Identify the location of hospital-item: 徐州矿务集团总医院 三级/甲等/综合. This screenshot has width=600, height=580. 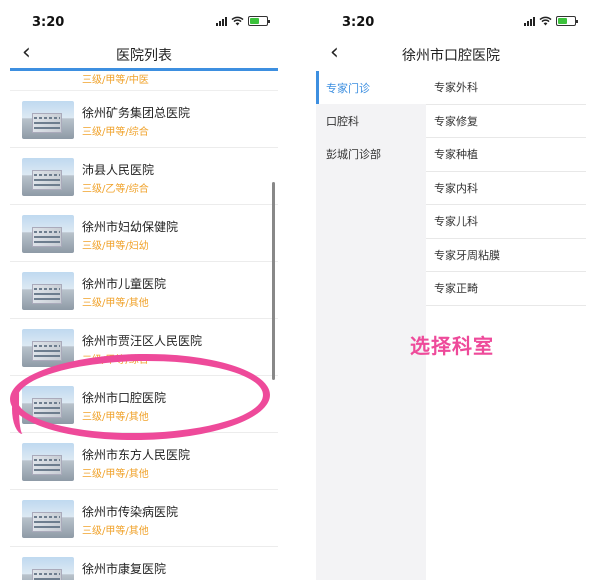
(144, 119).